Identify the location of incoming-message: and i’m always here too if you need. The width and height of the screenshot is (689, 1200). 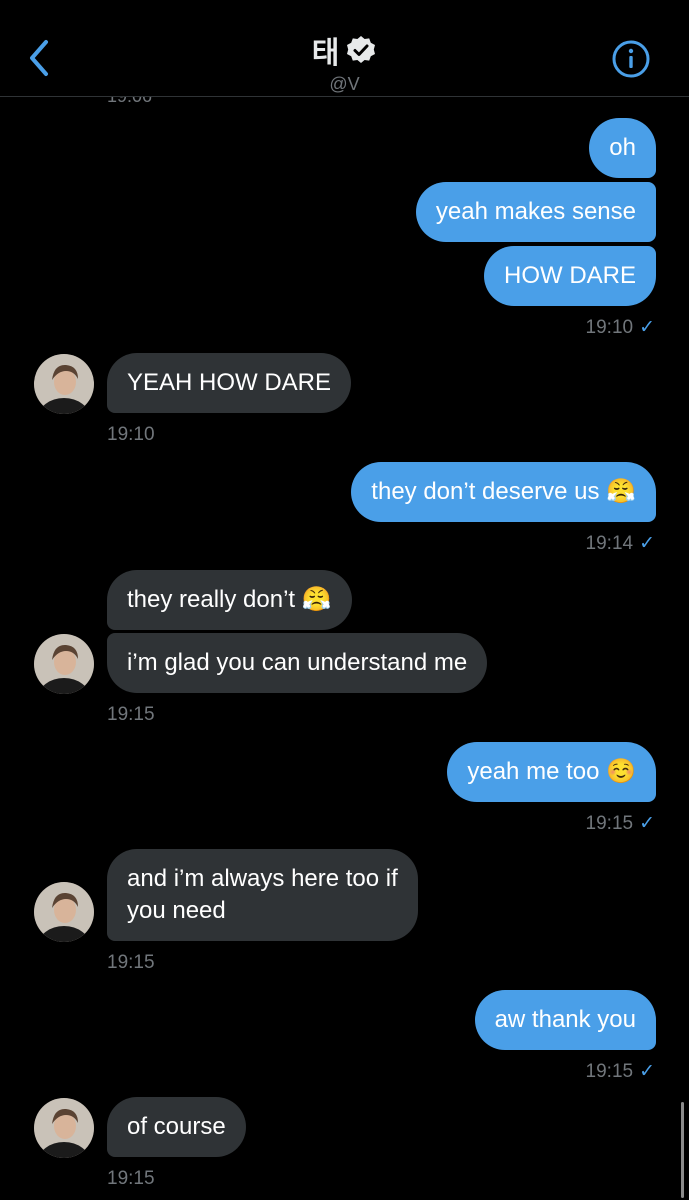
(262, 895).